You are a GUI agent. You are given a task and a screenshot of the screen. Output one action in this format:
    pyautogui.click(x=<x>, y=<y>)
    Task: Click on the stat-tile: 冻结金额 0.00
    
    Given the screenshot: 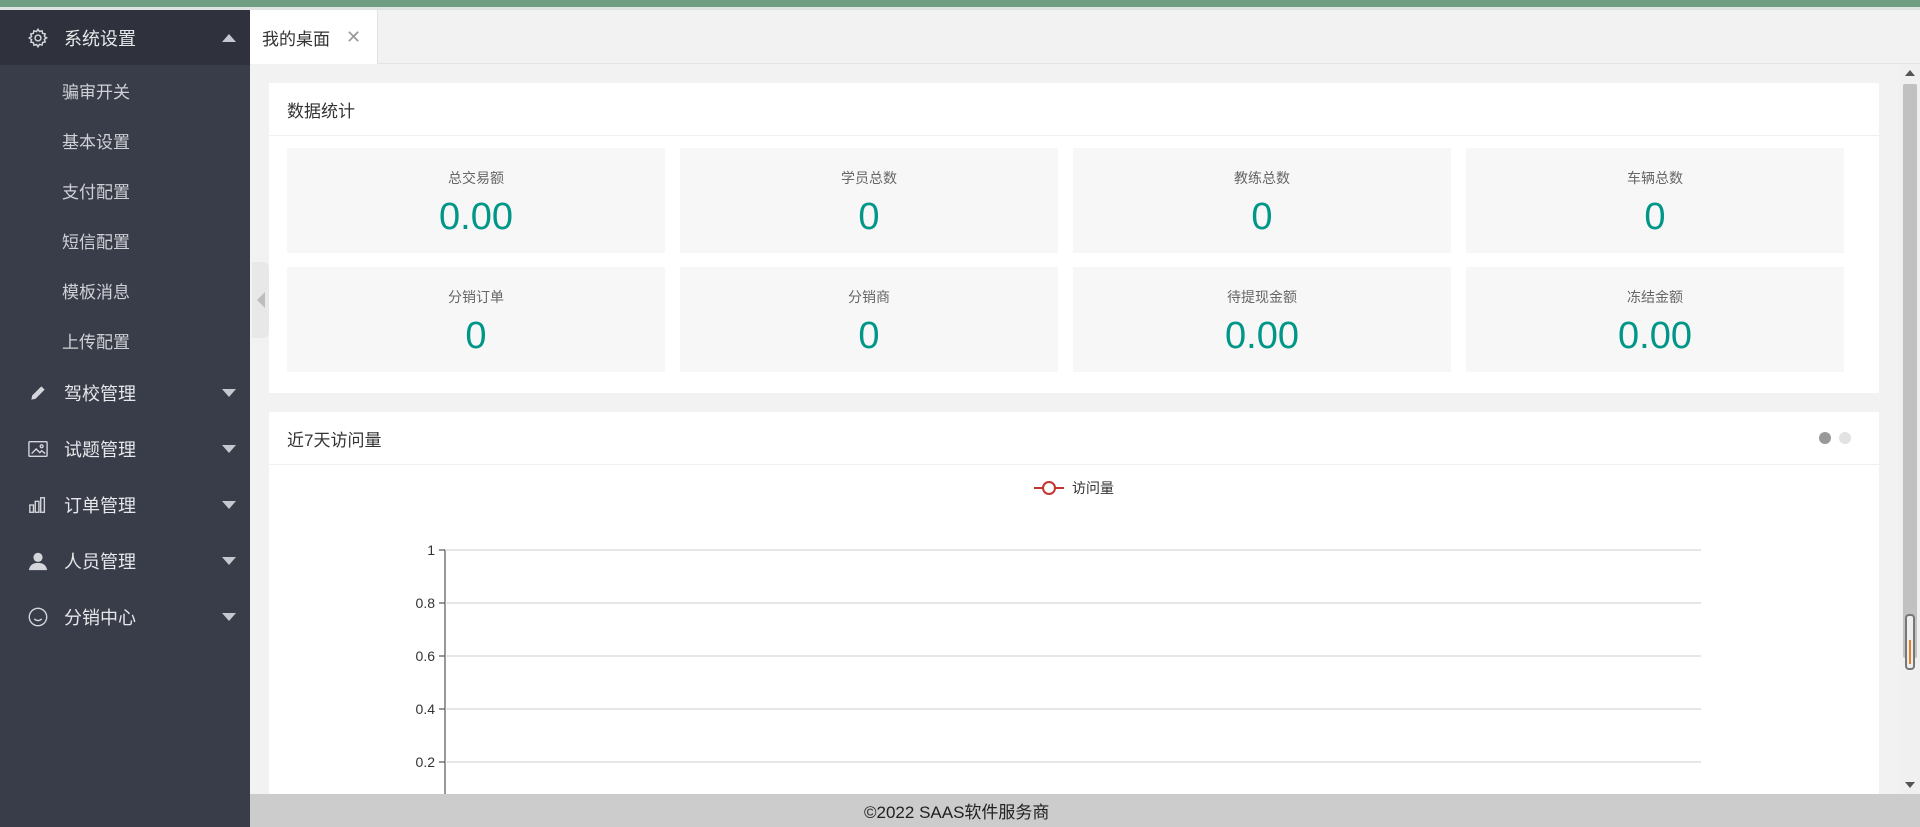 What is the action you would take?
    pyautogui.click(x=1655, y=319)
    